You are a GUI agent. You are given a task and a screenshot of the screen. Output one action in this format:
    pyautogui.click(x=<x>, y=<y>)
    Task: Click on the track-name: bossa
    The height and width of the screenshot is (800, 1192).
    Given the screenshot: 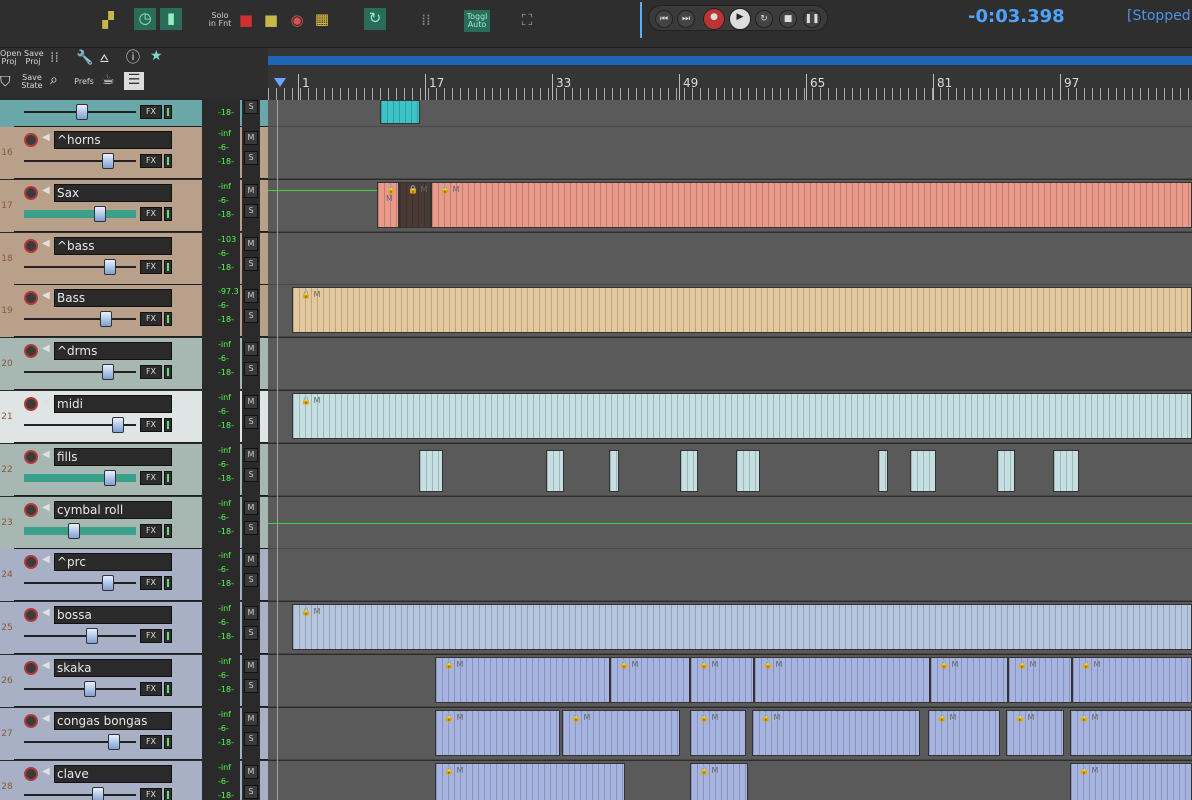 What is the action you would take?
    pyautogui.click(x=113, y=615)
    